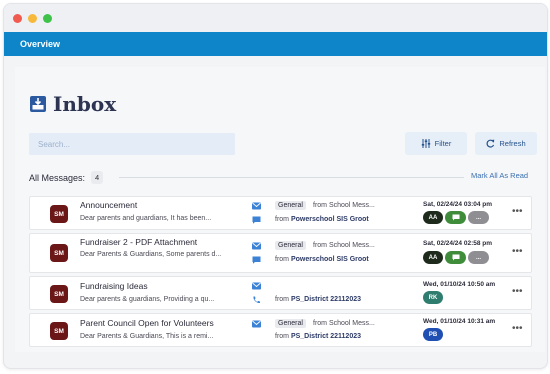  What do you see at coordinates (458, 204) in the screenshot?
I see `message-date: Sat, 02/24/24 03:04 pm` at bounding box center [458, 204].